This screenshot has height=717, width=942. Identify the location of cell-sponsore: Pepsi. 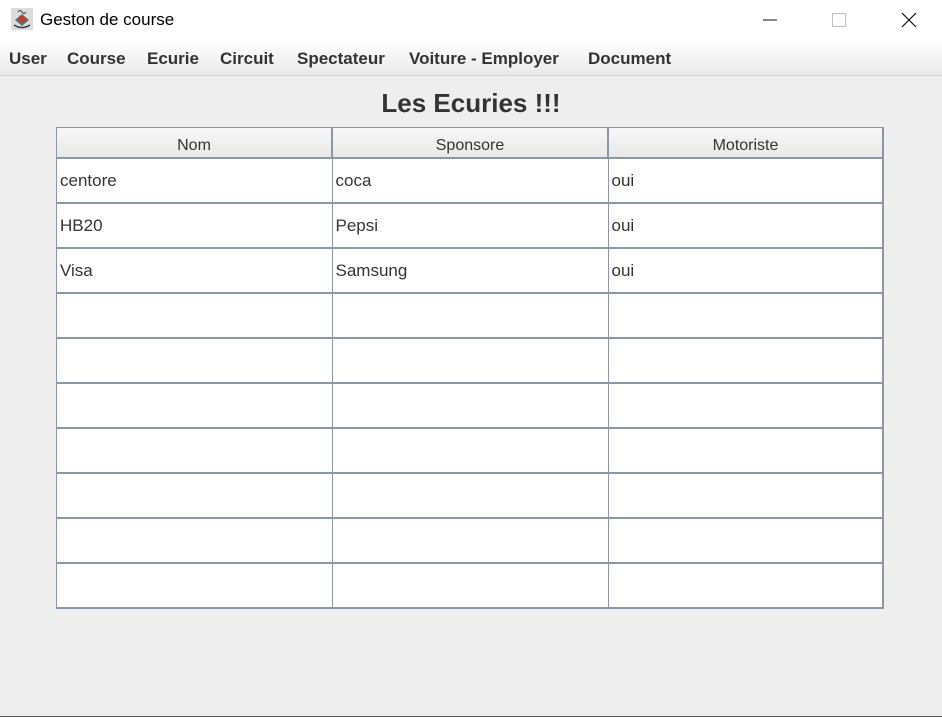
(470, 226).